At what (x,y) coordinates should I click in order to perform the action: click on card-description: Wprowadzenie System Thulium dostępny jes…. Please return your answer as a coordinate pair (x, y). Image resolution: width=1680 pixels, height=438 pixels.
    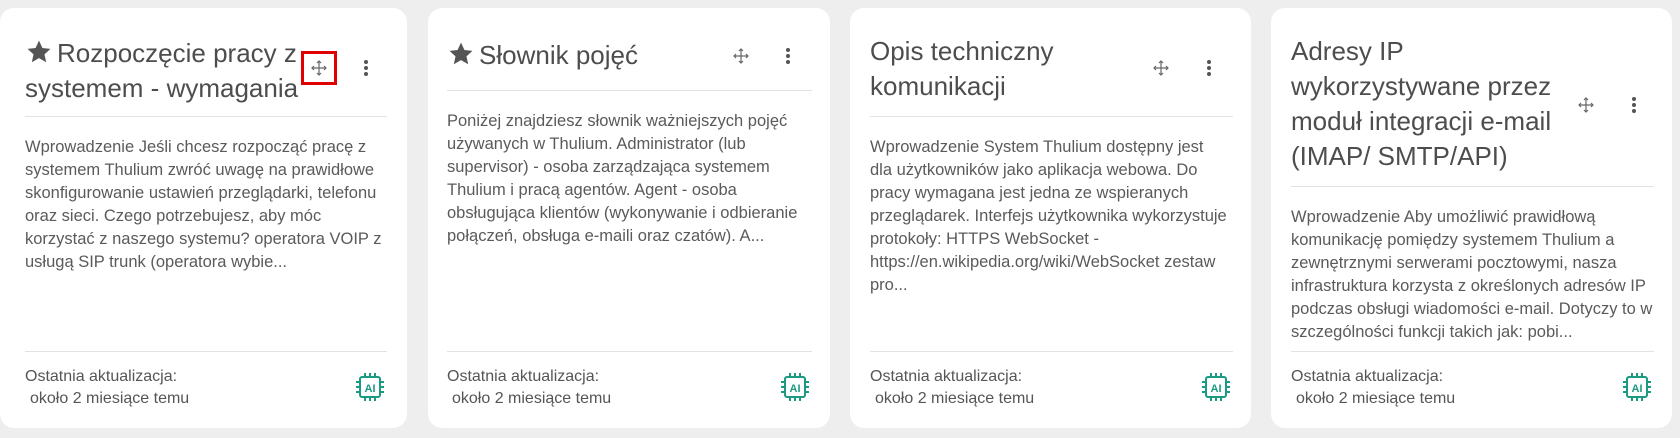
    Looking at the image, I should click on (1048, 216).